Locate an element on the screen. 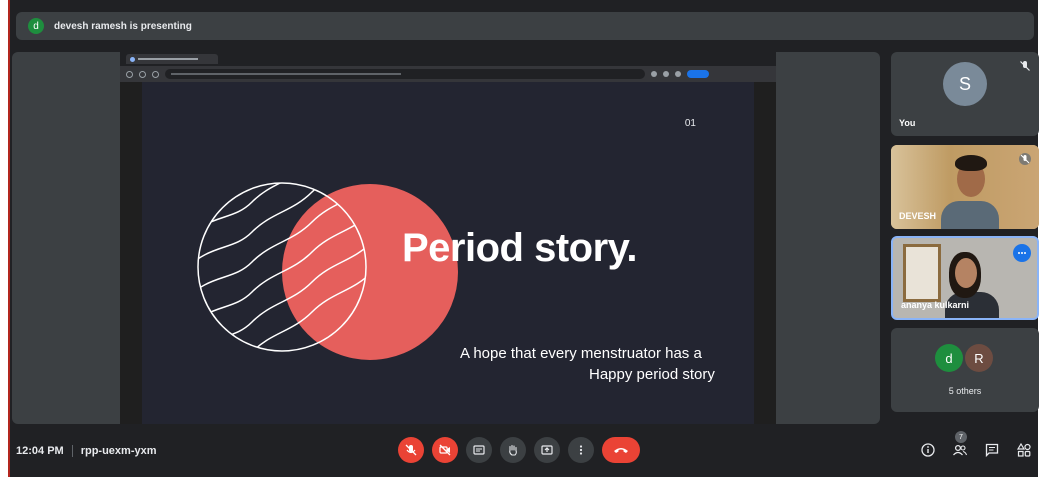 This screenshot has width=1040, height=477. address-bar is located at coordinates (405, 74).